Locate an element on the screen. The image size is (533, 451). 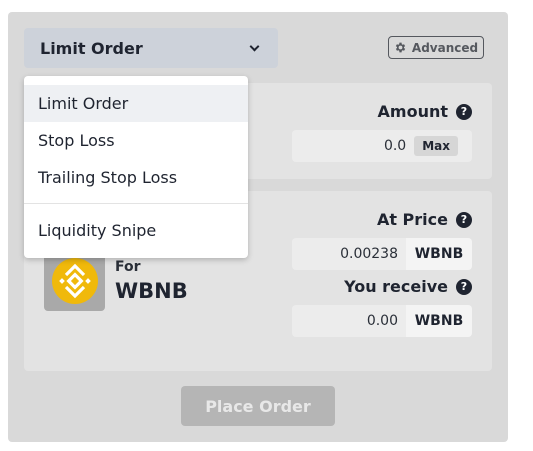
advanced-label: Advanced is located at coordinates (445, 47).